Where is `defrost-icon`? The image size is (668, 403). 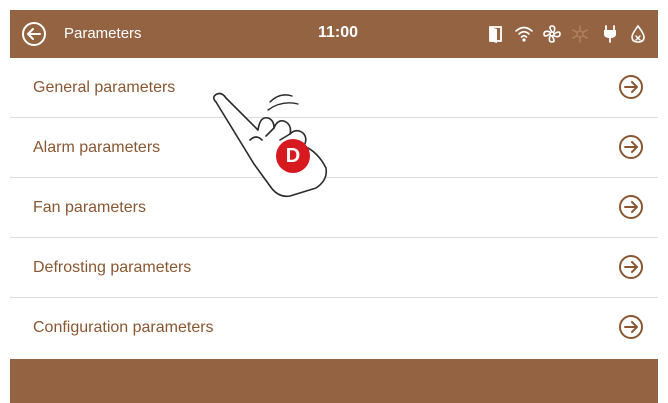 defrost-icon is located at coordinates (580, 34).